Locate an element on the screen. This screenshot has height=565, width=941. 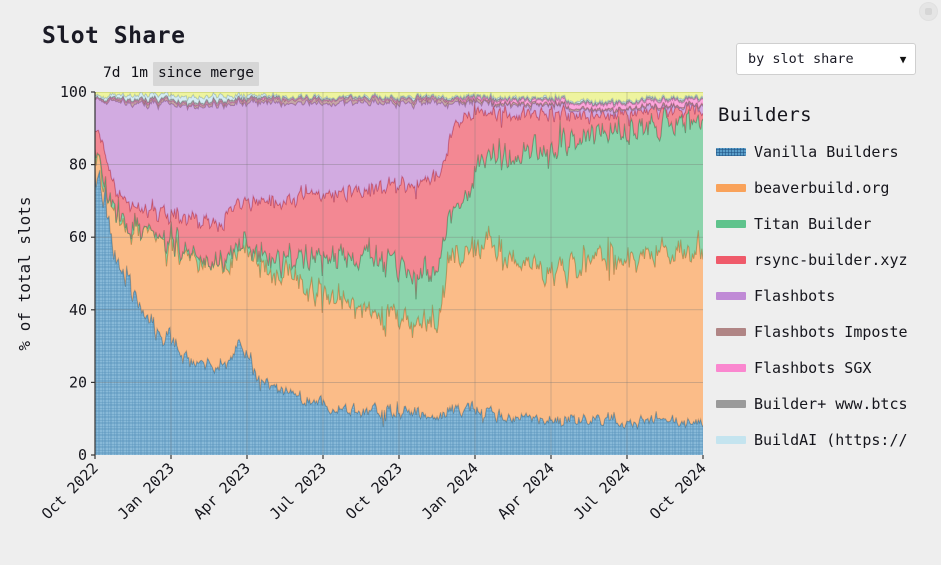
legend-item-label: Flashbots is located at coordinates (795, 296).